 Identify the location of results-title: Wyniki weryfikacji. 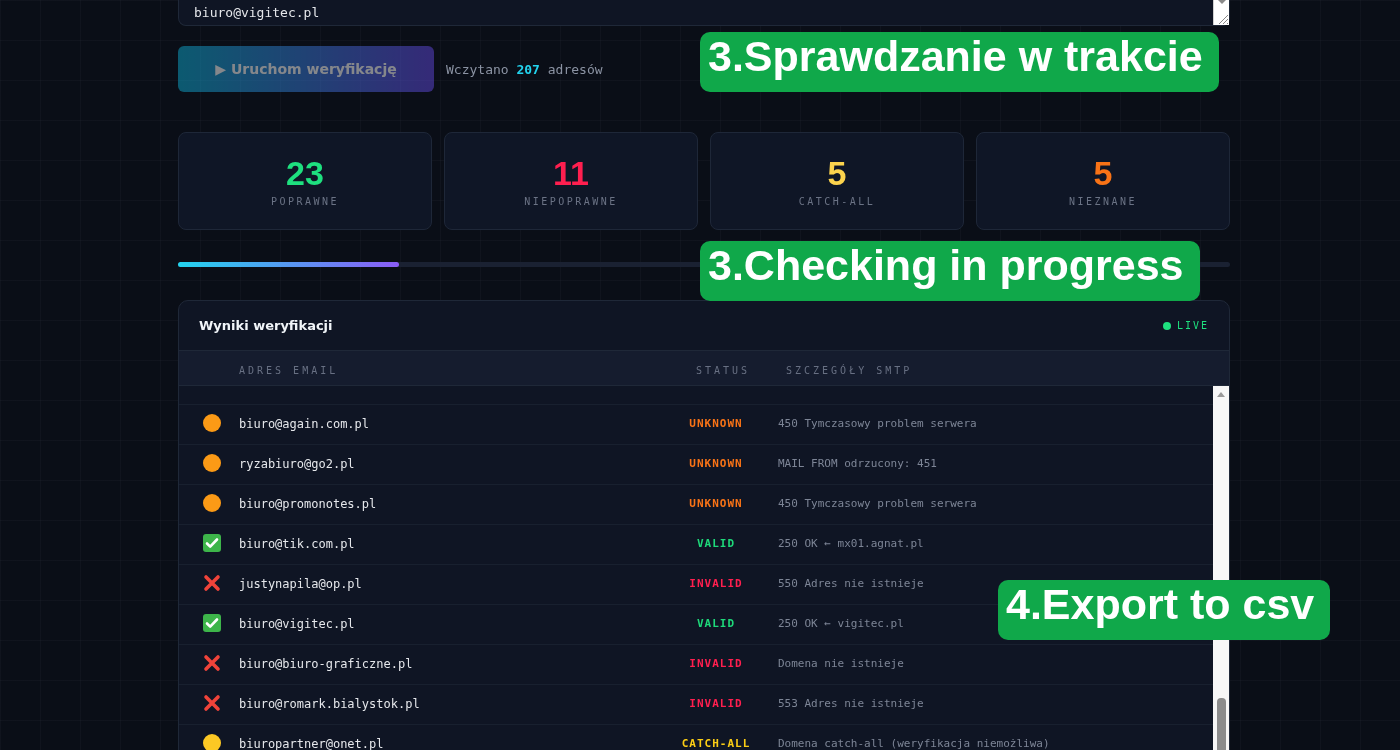
(266, 325).